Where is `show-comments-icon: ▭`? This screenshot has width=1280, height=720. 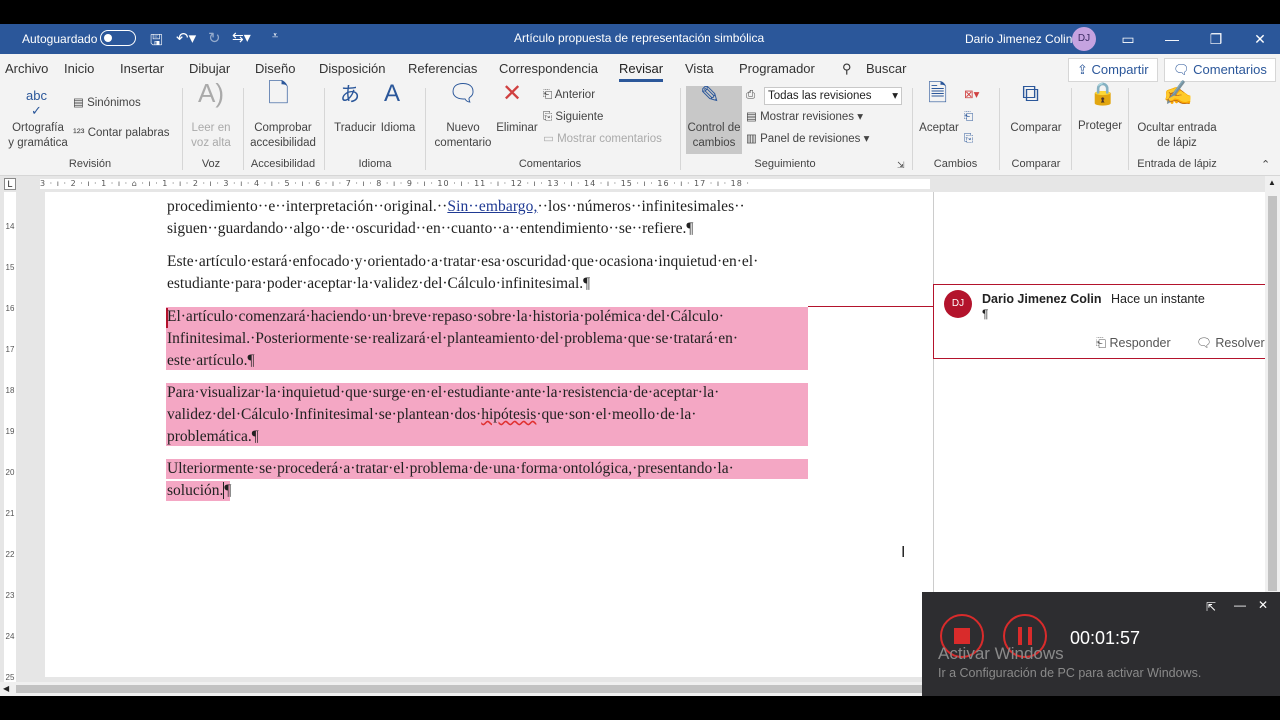 show-comments-icon: ▭ is located at coordinates (550, 139).